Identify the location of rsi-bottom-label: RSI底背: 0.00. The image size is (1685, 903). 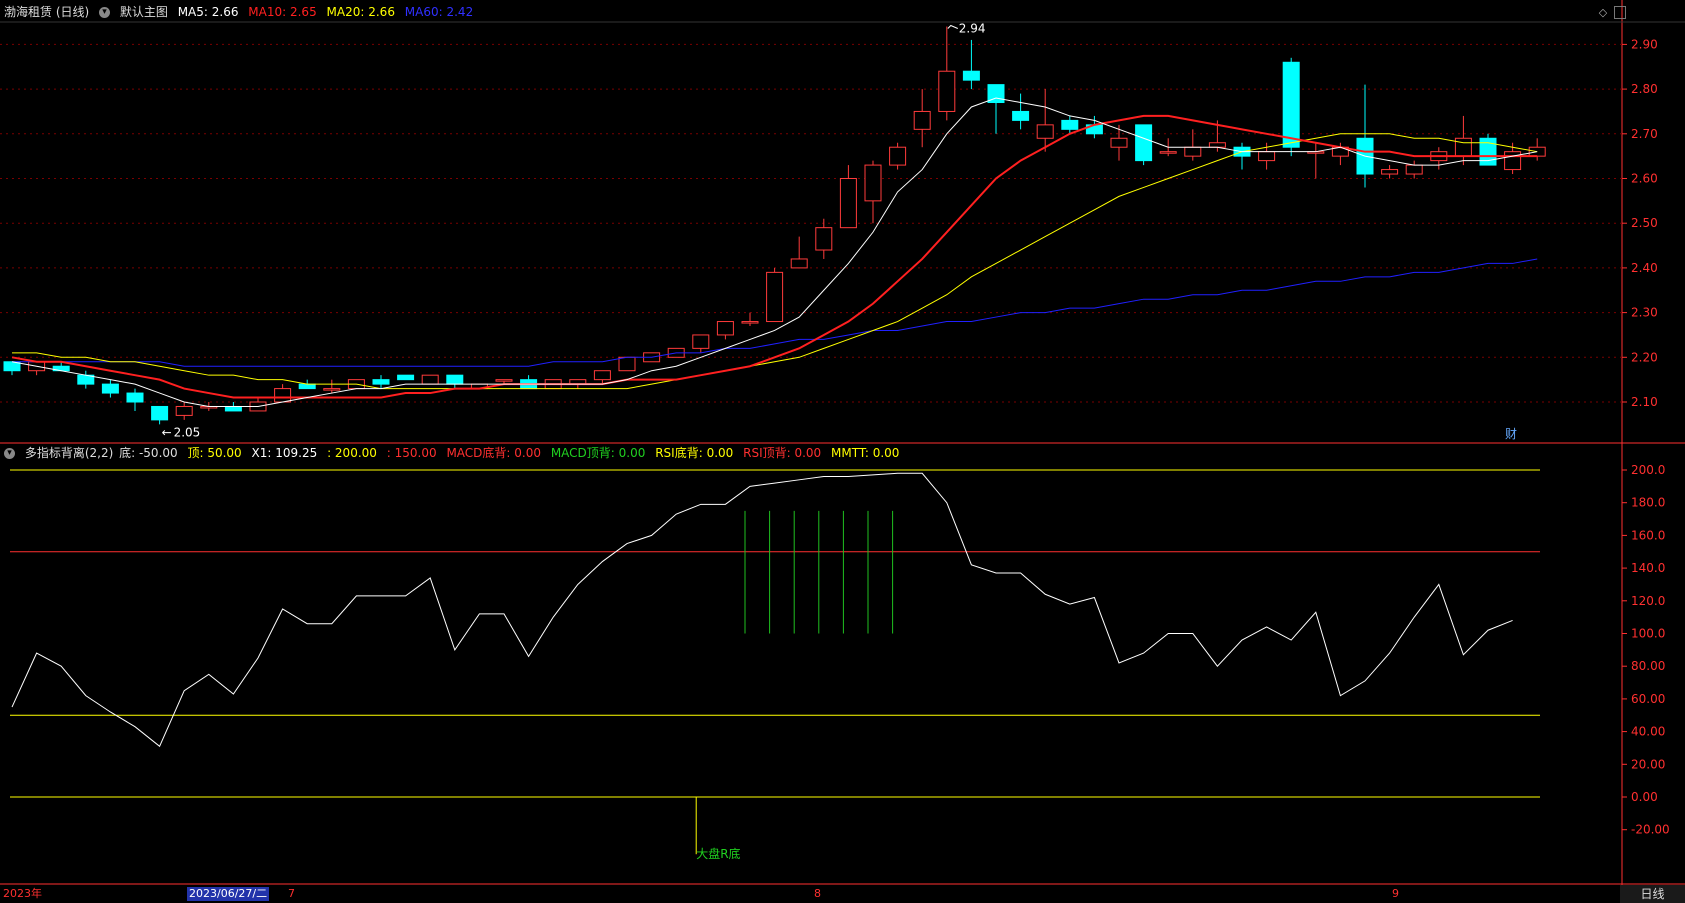
(694, 453).